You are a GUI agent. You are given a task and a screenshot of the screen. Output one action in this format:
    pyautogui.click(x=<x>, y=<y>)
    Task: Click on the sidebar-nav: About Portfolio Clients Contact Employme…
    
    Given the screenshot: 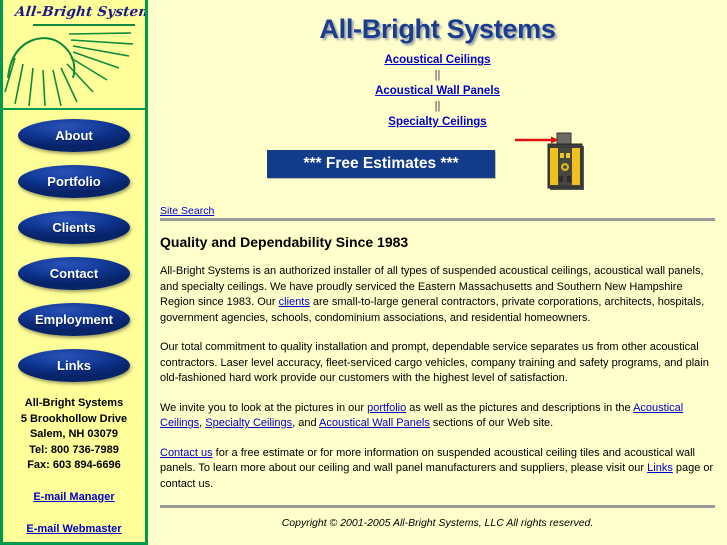 What is the action you would take?
    pyautogui.click(x=74, y=250)
    